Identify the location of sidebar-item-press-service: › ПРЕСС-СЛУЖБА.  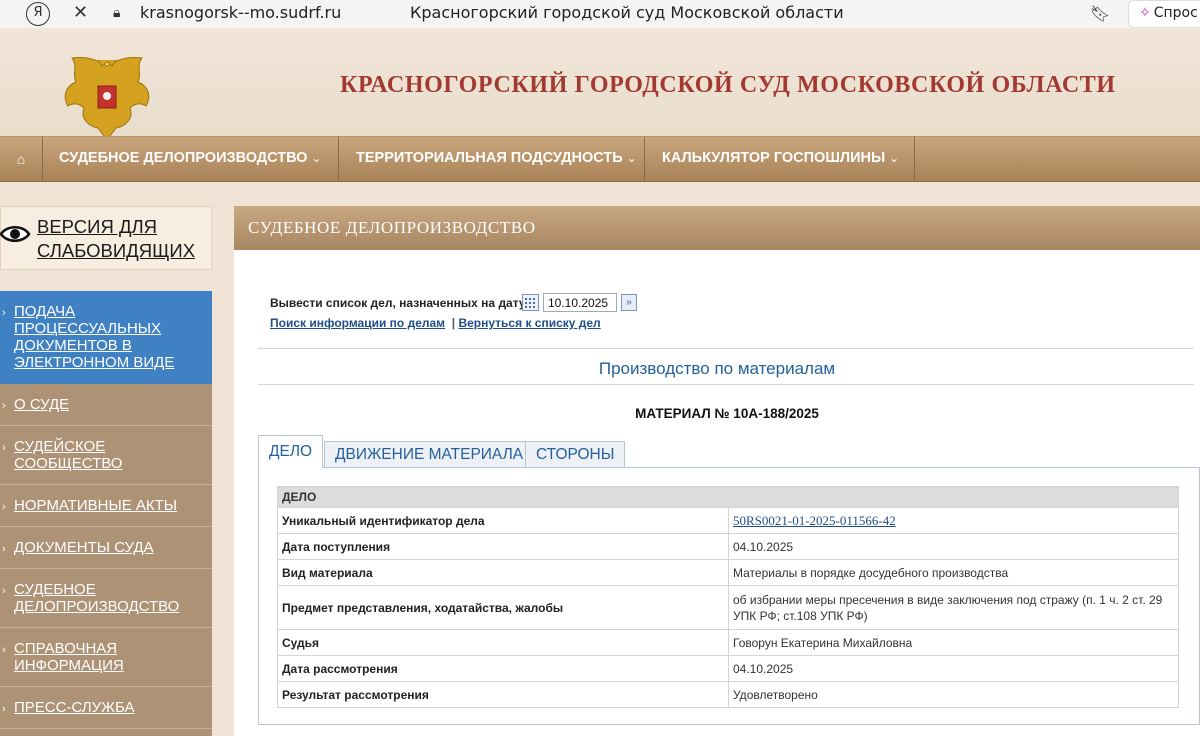
(106, 708).